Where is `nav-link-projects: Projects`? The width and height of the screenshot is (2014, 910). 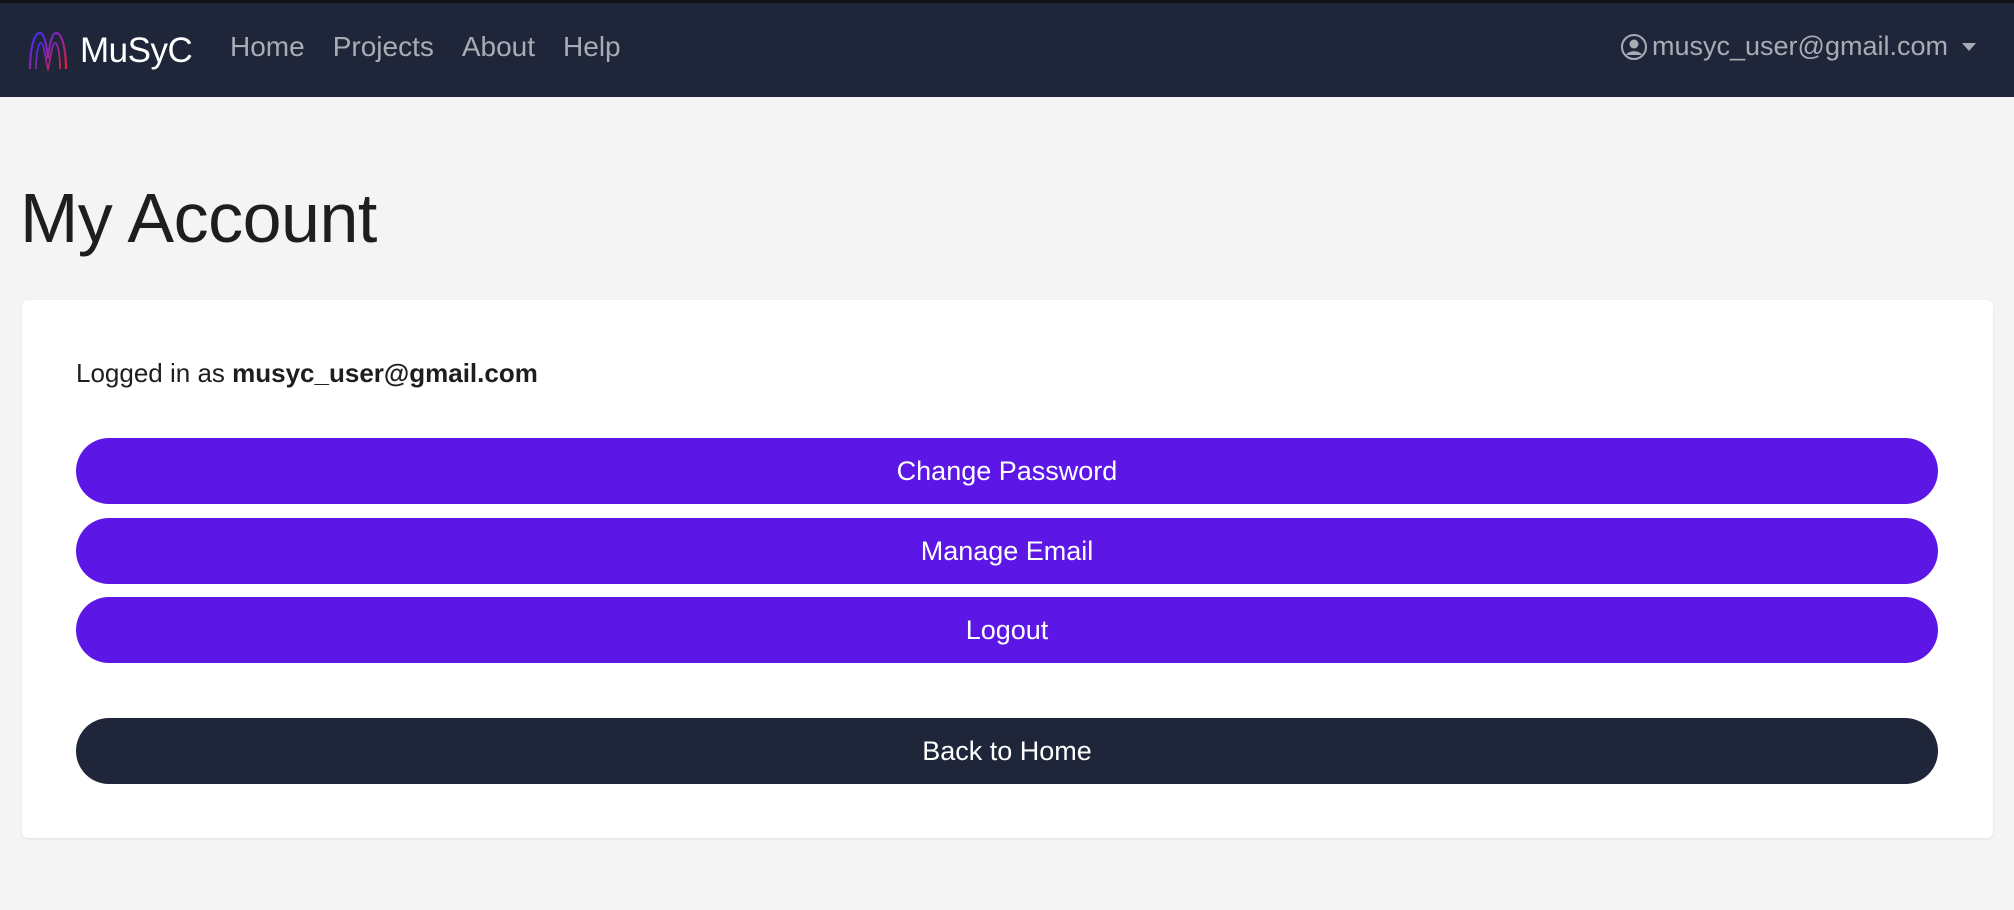
nav-link-projects: Projects is located at coordinates (383, 47).